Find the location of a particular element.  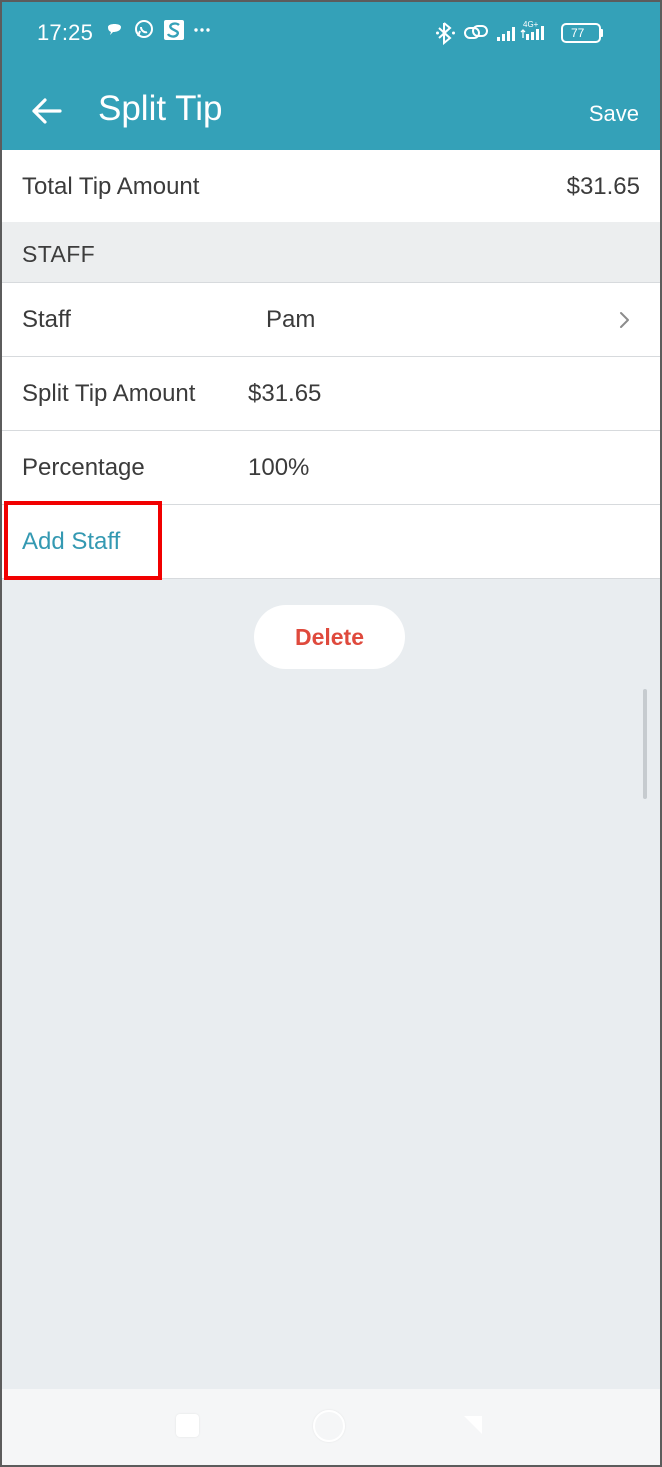

page-title: Split Tip is located at coordinates (160, 108).